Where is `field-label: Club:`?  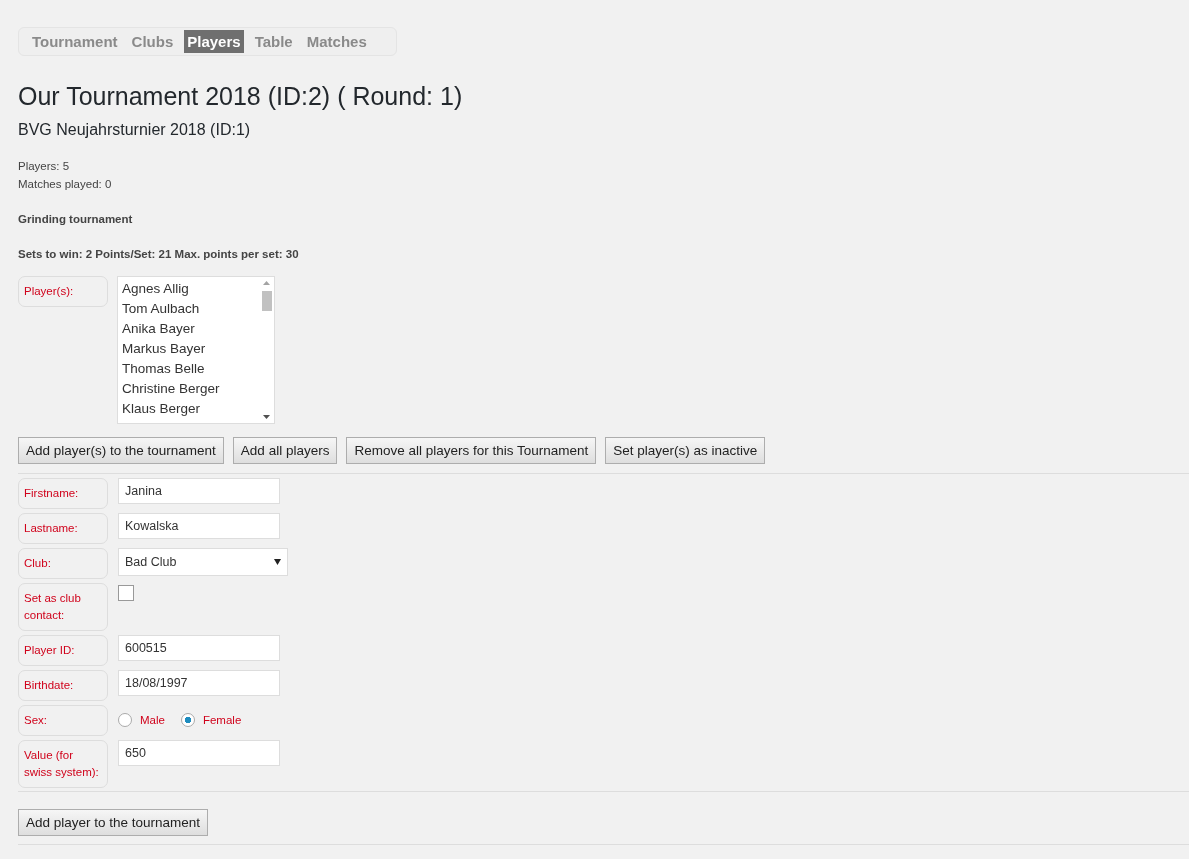 field-label: Club: is located at coordinates (63, 563).